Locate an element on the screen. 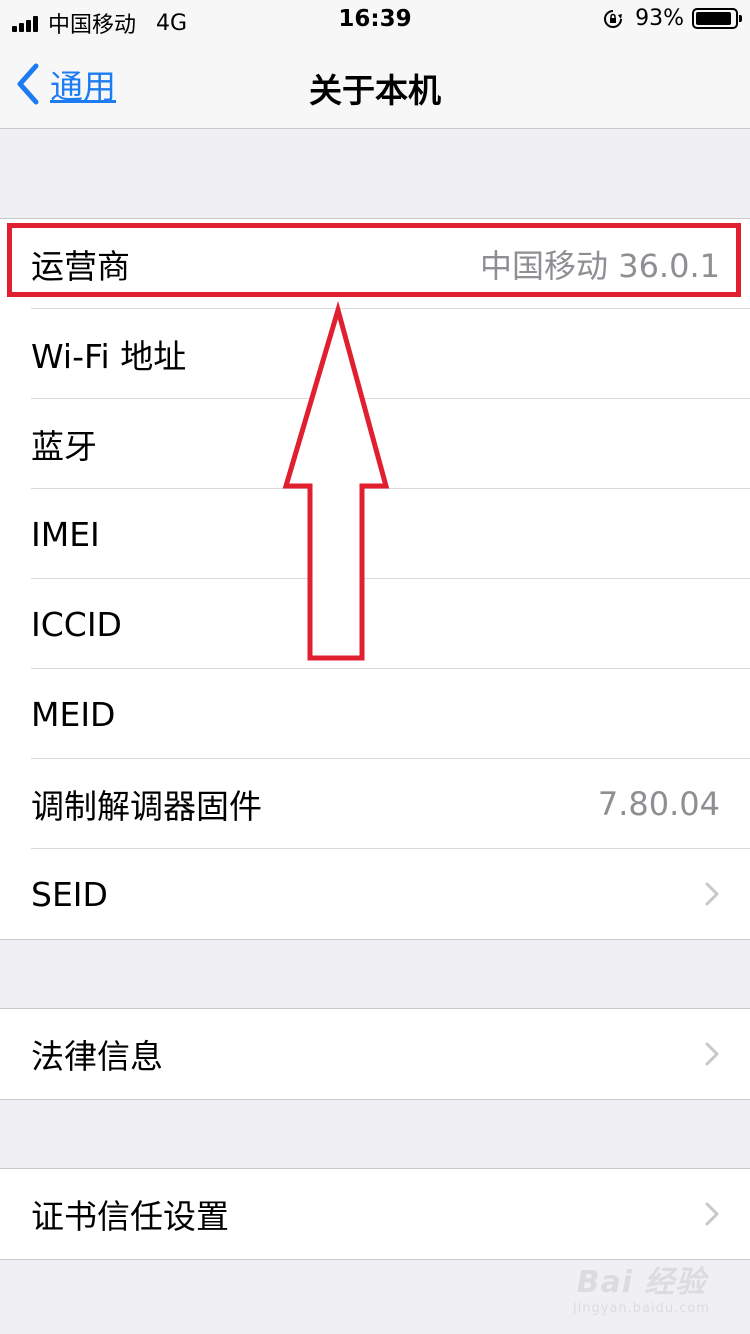 This screenshot has height=1334, width=750. battery-fill is located at coordinates (714, 18).